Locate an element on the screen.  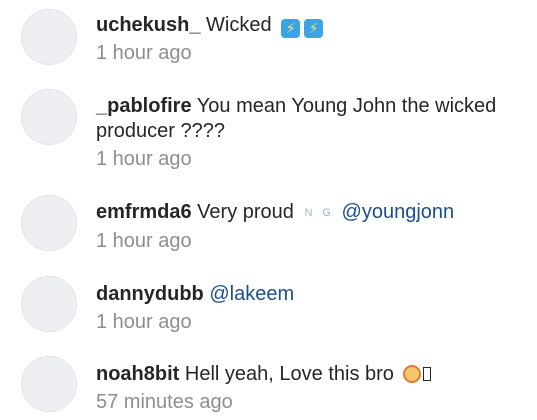
comment-text: Hell yeah, Love this bro is located at coordinates (289, 374).